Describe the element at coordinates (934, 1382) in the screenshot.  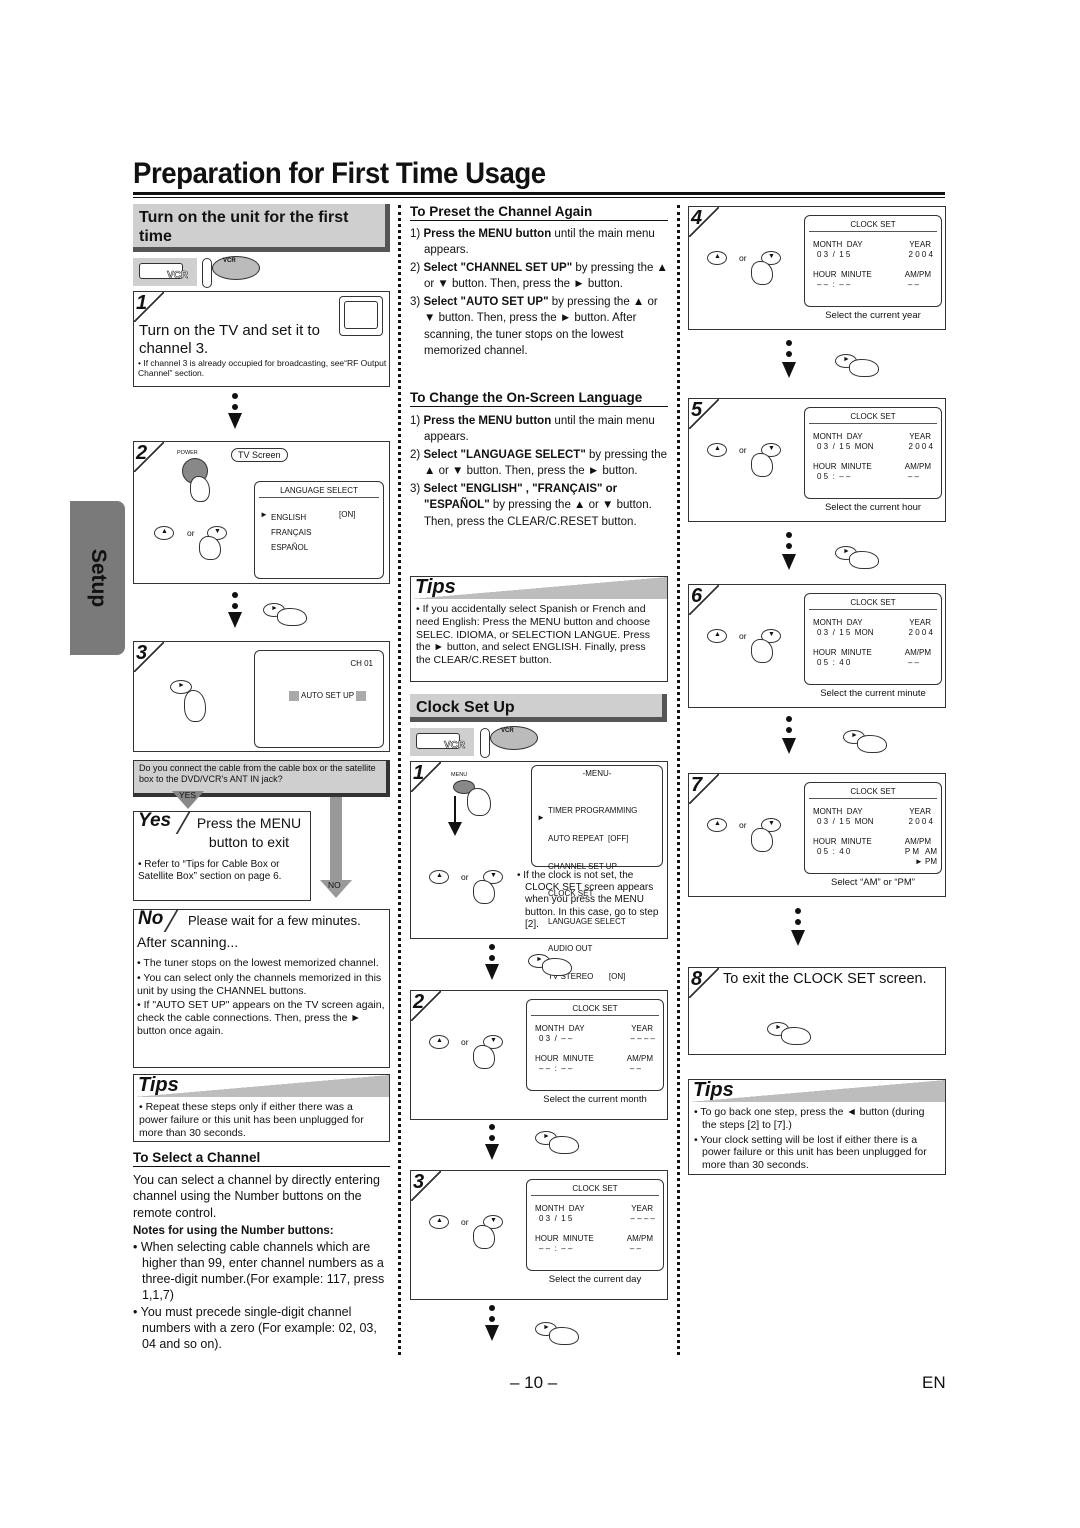
I see `language-code: EN` at that location.